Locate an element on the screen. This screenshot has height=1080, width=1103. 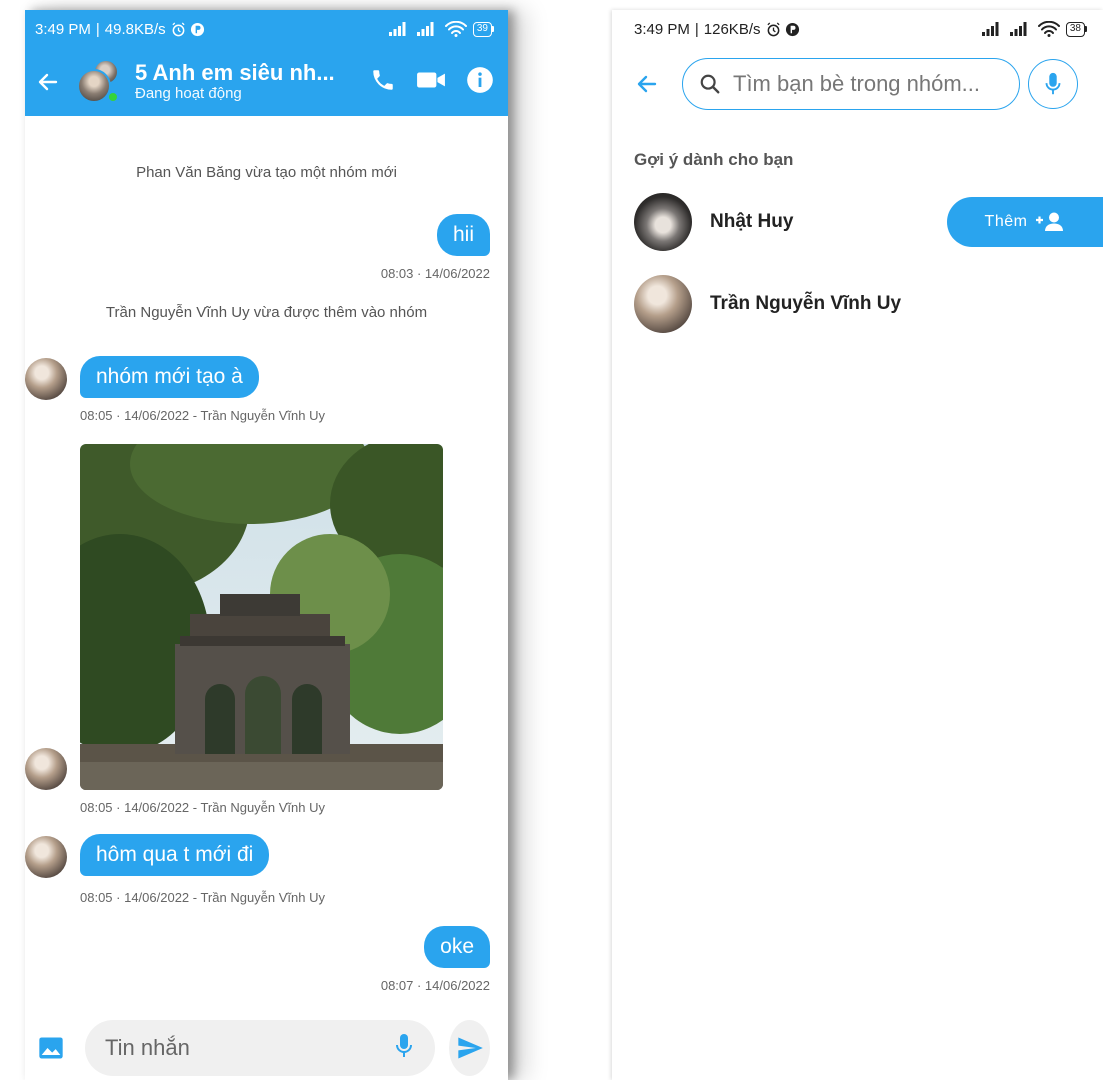
message-meta: 08:07 · 14/06/2022 is located at coordinates (435, 985).